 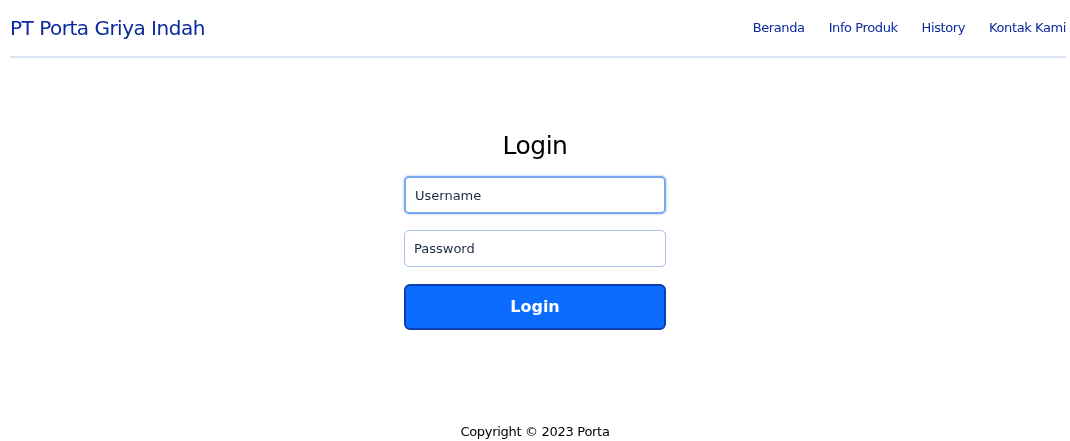 I want to click on nav-link: History, so click(x=943, y=28).